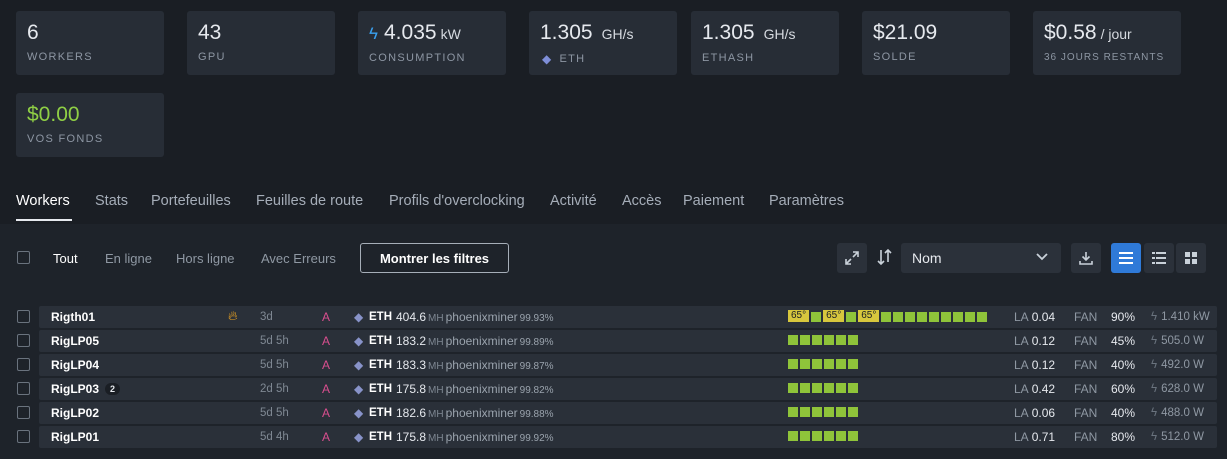 This screenshot has width=1227, height=459. I want to click on filter-with-errors: Avec Erreurs, so click(298, 258).